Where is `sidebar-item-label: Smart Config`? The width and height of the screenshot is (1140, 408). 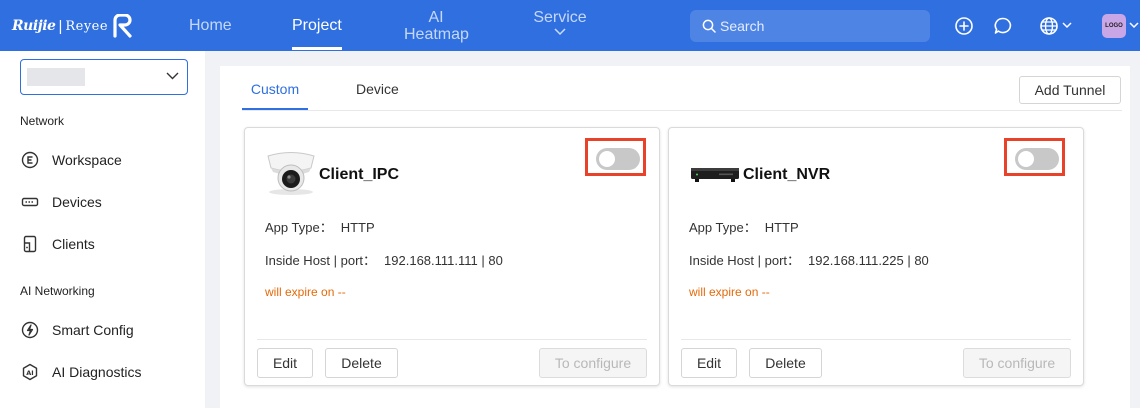 sidebar-item-label: Smart Config is located at coordinates (93, 330).